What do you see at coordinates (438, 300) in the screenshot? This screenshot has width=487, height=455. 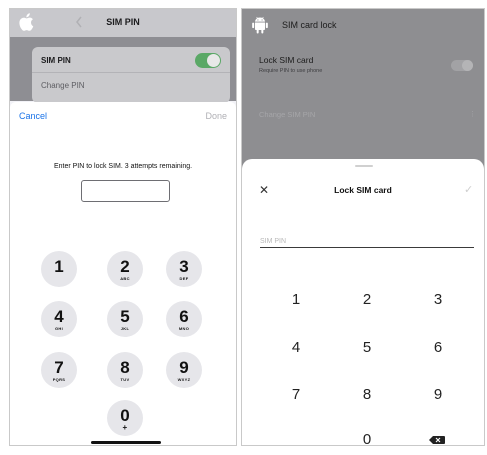 I see `keypad-key-3: 3` at bounding box center [438, 300].